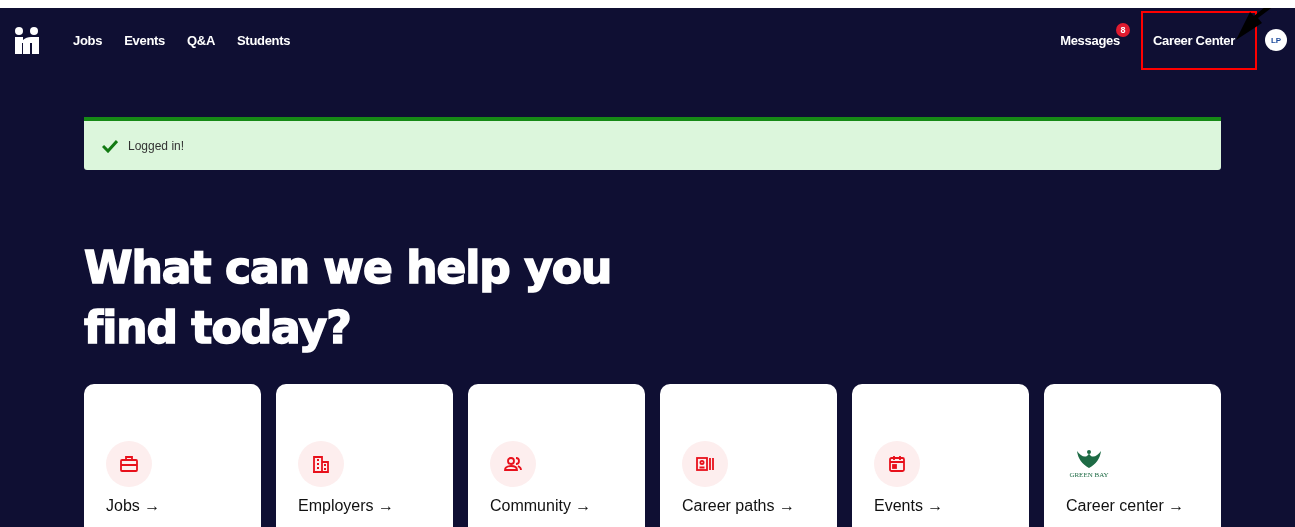 This screenshot has width=1295, height=527. Describe the element at coordinates (172, 455) in the screenshot. I see `category-card: Jobs →` at that location.